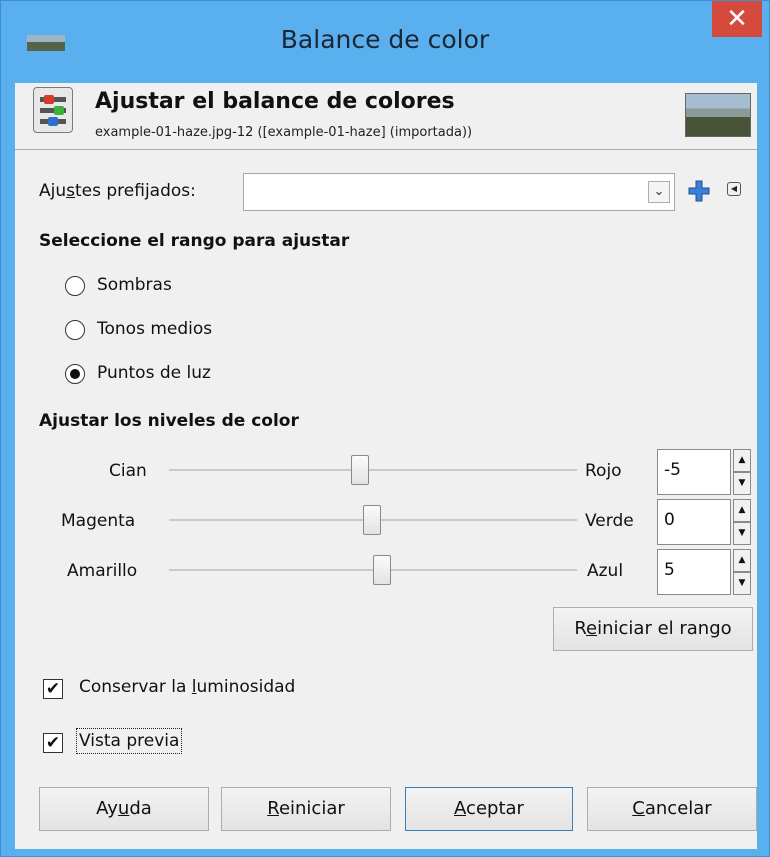  Describe the element at coordinates (124, 809) in the screenshot. I see `help-button: Ayuda` at that location.